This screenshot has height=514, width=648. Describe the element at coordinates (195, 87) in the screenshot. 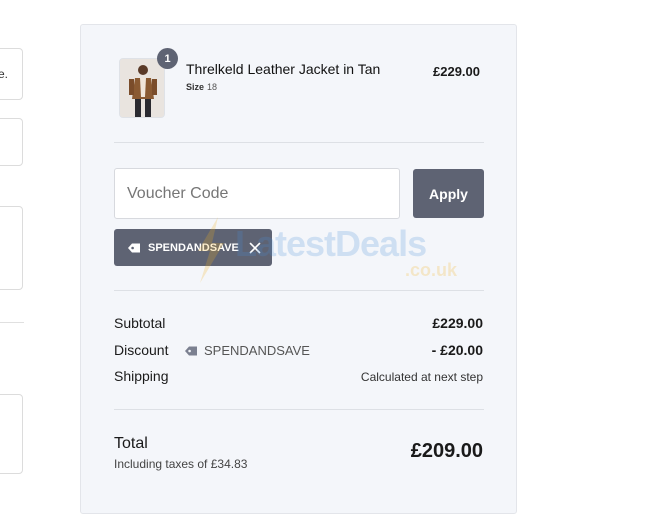

I see `product-size-label: Size` at that location.